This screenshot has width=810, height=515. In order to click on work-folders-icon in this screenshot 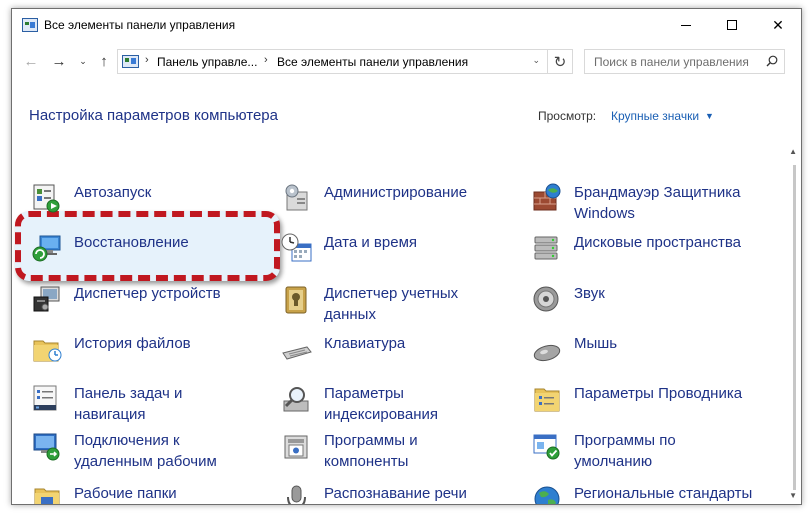, I will do `click(47, 496)`.